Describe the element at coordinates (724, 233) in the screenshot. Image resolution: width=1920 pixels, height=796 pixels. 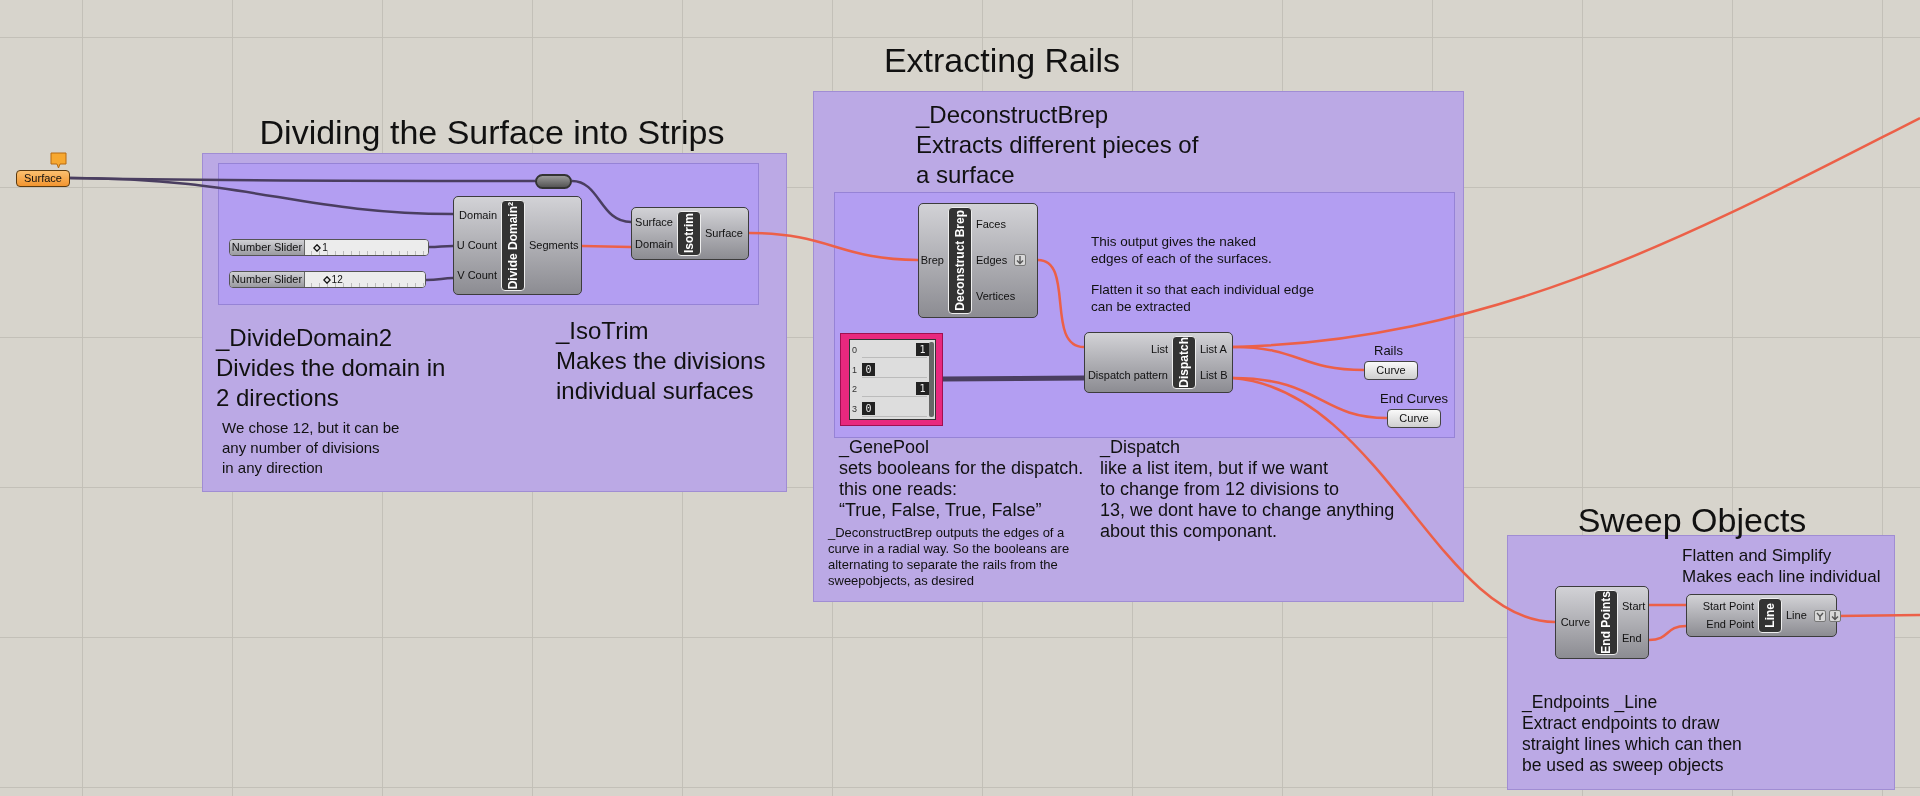
I see `output-label: Surface` at that location.